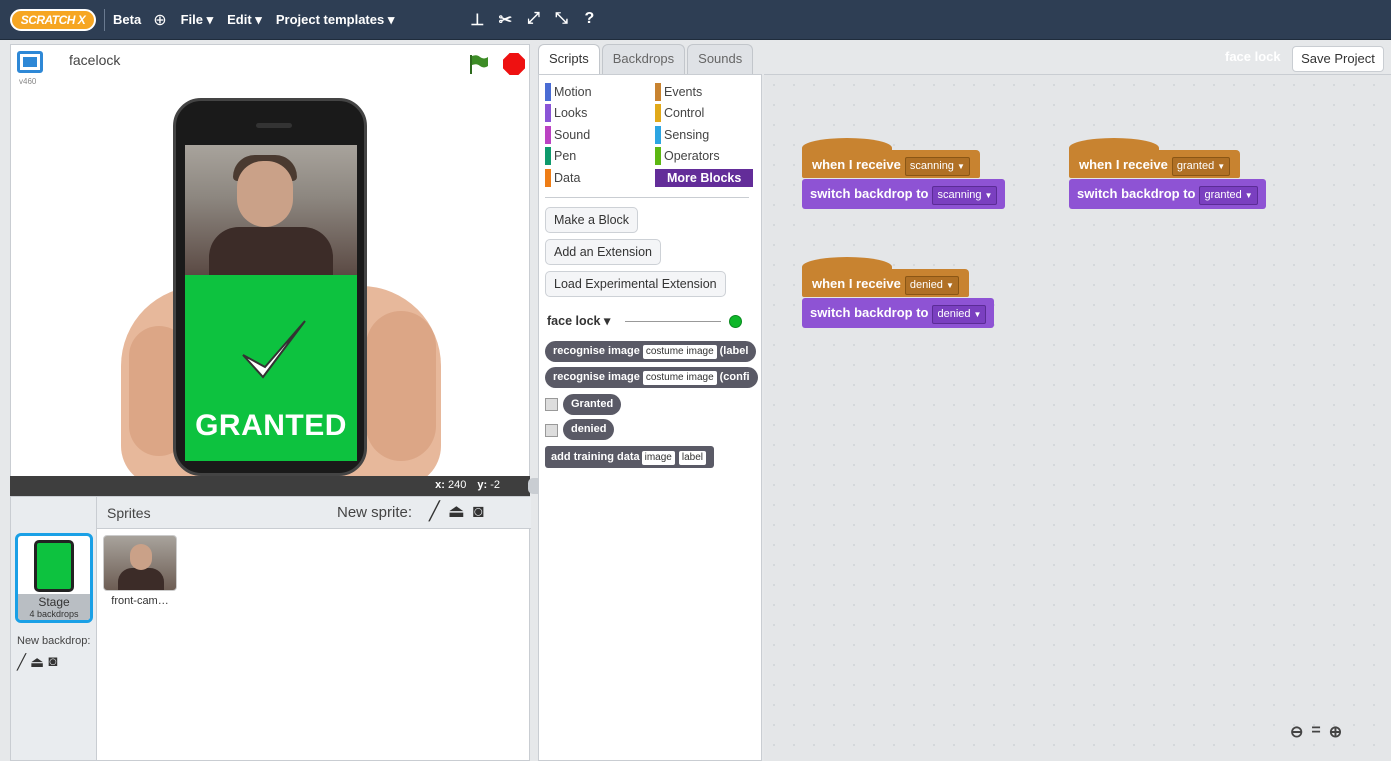  Describe the element at coordinates (104, 19) in the screenshot. I see `menu-divider` at that location.